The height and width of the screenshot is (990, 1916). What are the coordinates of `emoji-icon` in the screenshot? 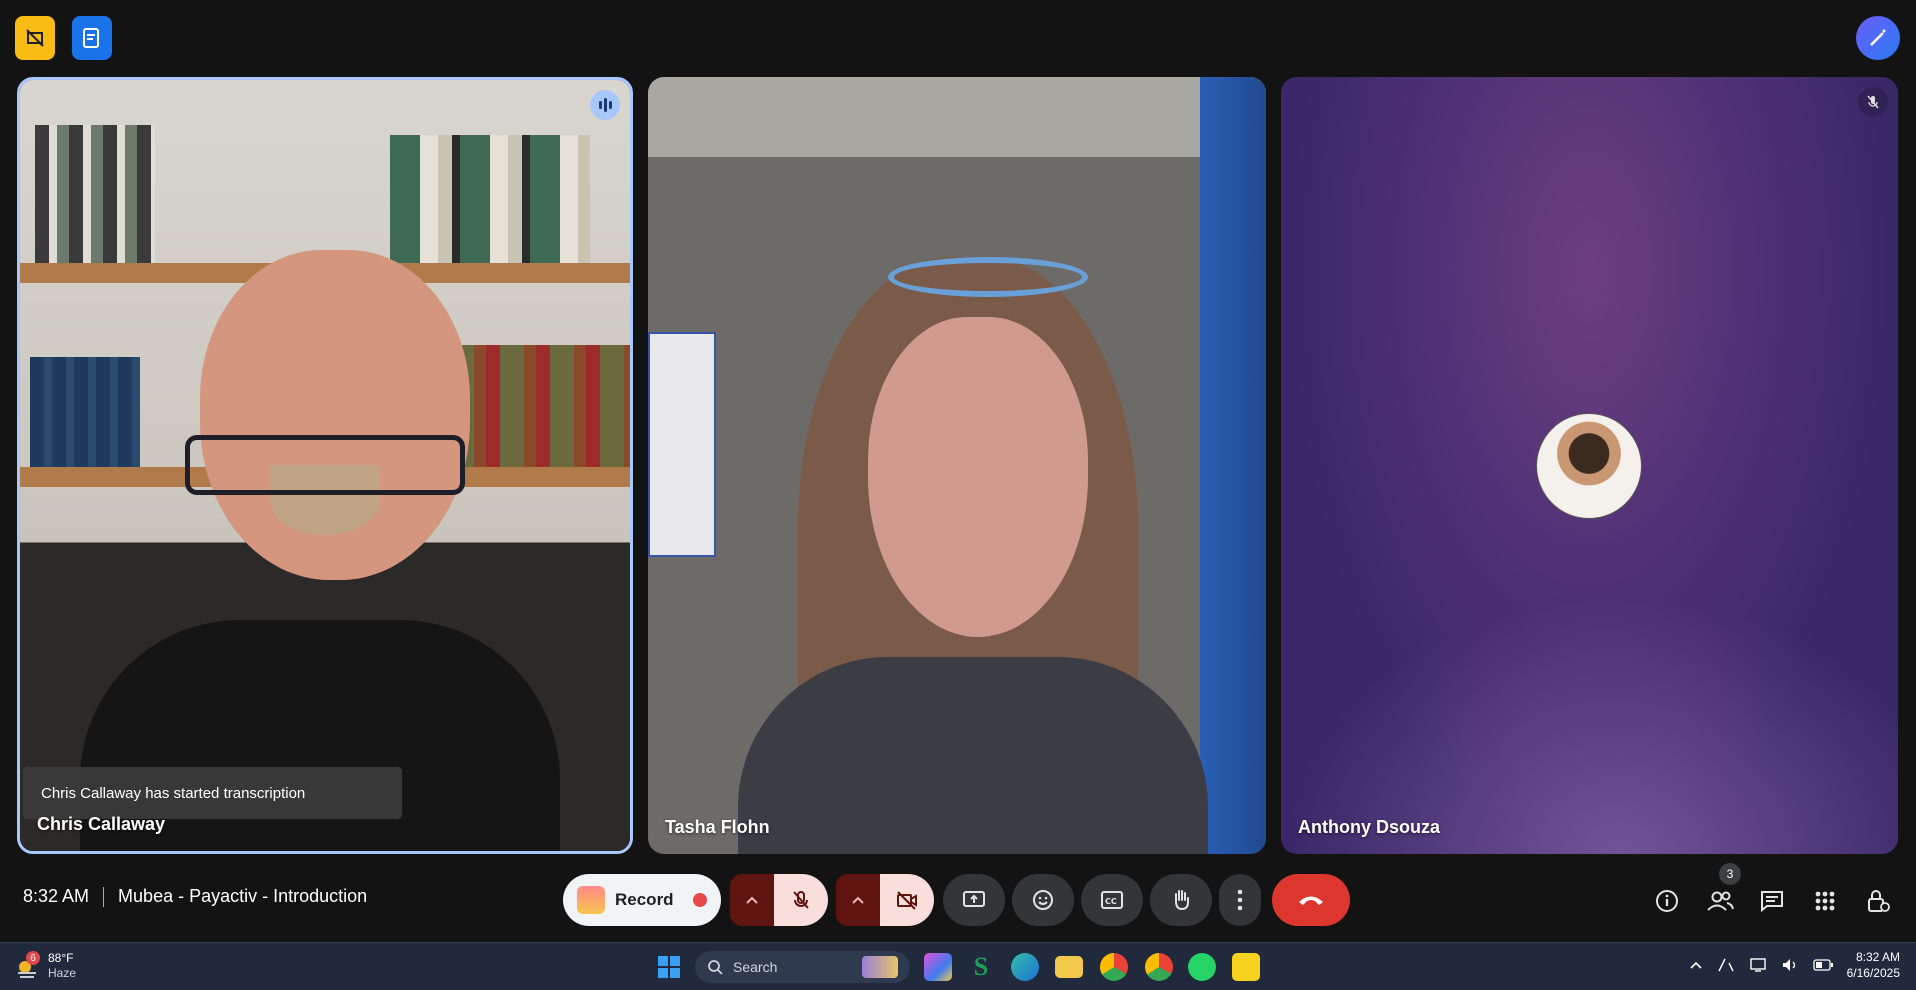 It's located at (1043, 900).